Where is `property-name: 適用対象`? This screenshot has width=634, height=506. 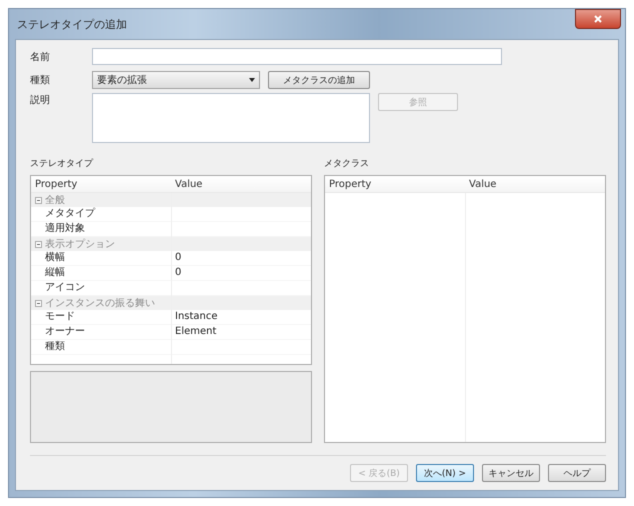 property-name: 適用対象 is located at coordinates (65, 228).